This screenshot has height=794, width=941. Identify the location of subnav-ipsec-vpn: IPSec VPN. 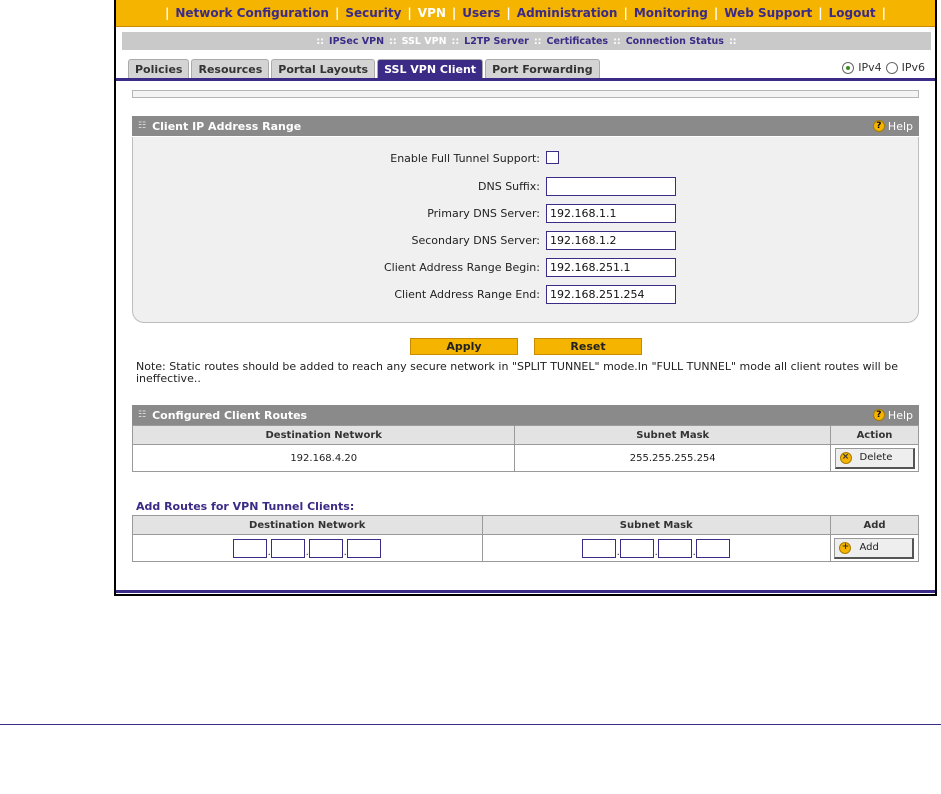
(356, 41).